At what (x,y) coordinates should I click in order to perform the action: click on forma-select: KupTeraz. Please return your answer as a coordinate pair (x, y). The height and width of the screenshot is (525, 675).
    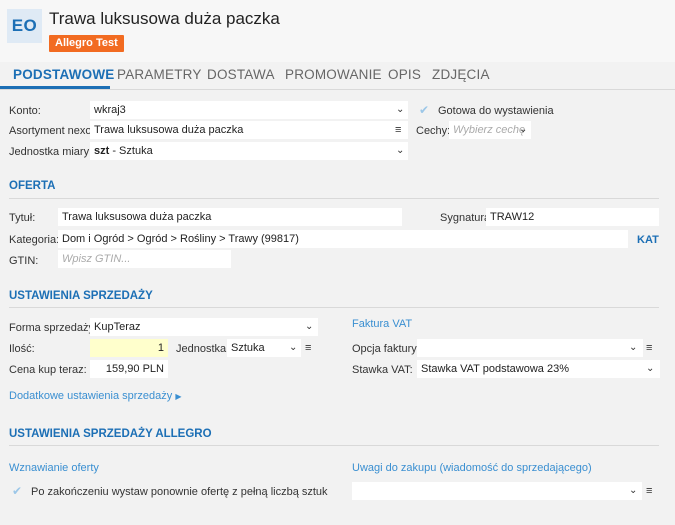
    Looking at the image, I should click on (204, 327).